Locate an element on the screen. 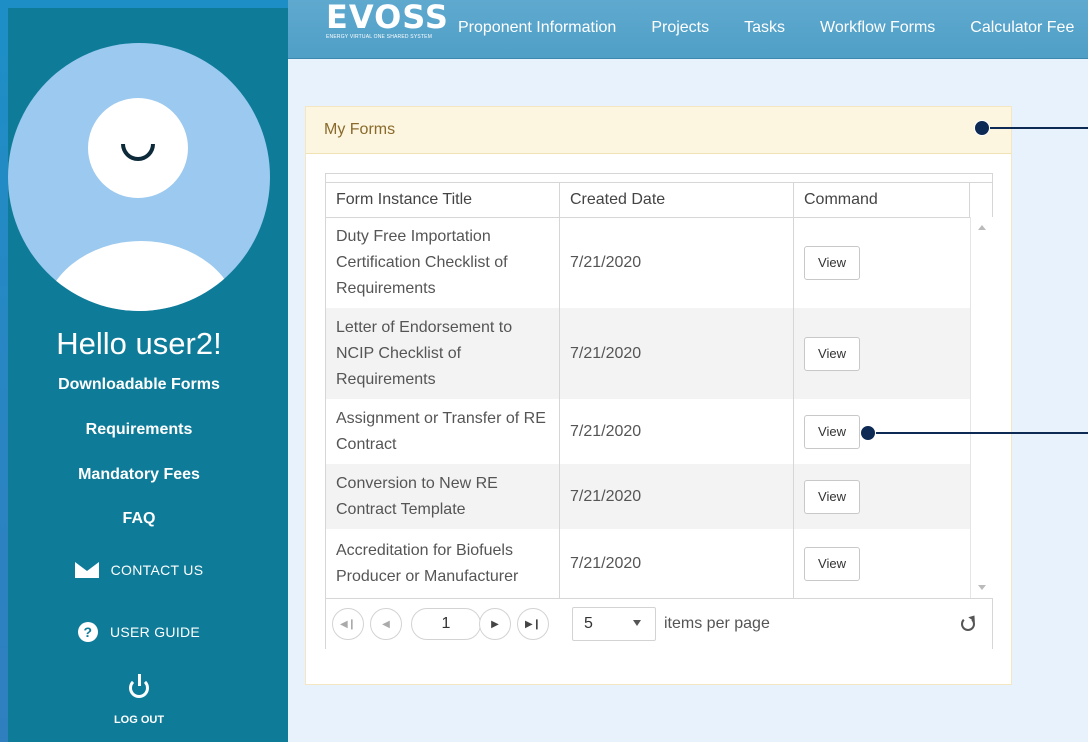  sidebar-link-mandatory-fees: Mandatory Fees is located at coordinates (139, 475).